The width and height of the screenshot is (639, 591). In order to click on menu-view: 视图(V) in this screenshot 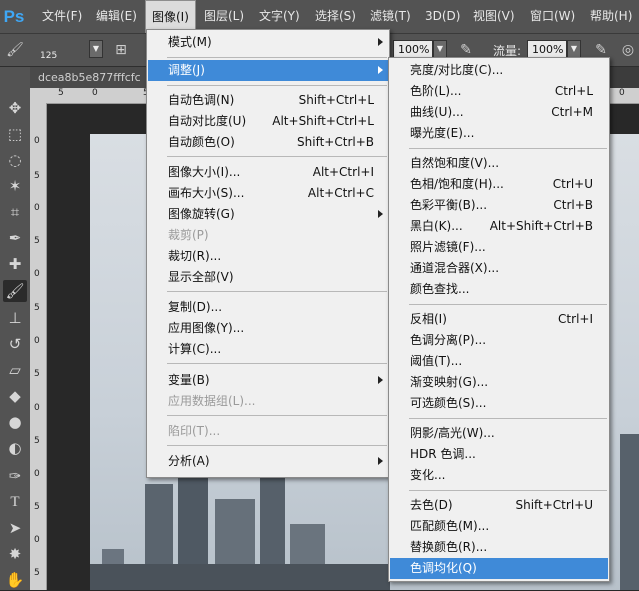, I will do `click(494, 16)`.